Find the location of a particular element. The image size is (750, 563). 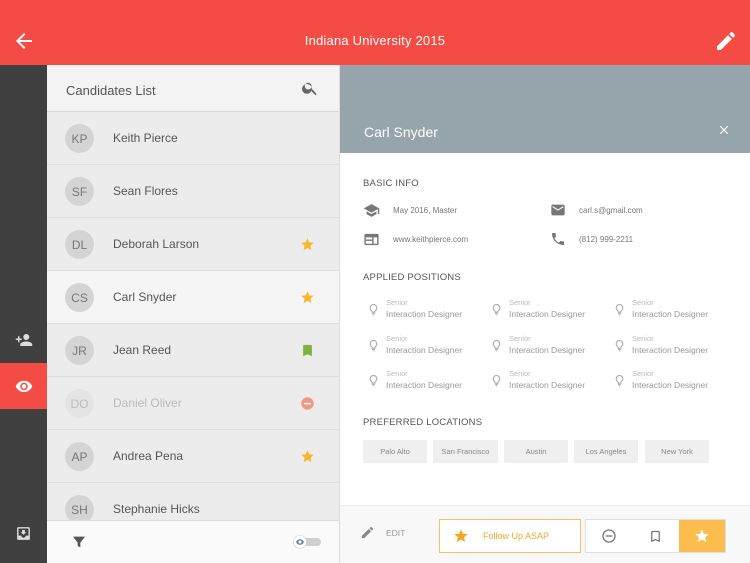

candidate-name: Jean Reed is located at coordinates (142, 350).